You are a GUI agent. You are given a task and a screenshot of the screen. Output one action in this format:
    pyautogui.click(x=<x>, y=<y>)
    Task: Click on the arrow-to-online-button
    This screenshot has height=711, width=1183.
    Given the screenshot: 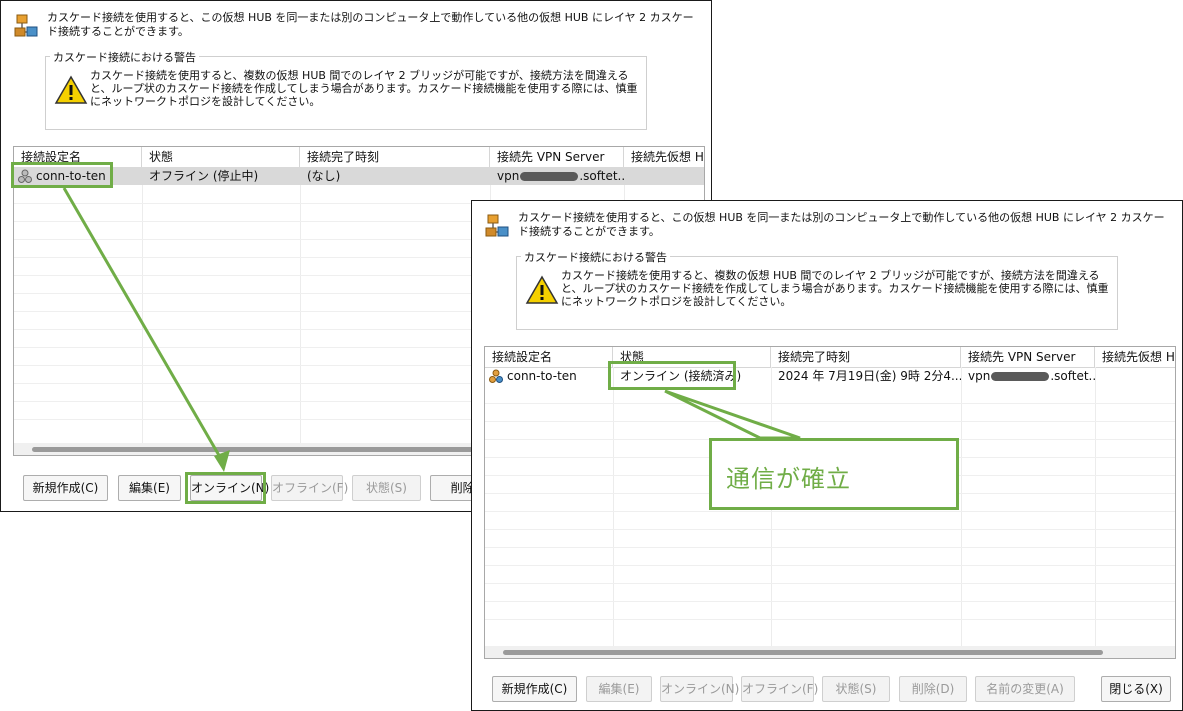 What is the action you would take?
    pyautogui.click(x=144, y=326)
    